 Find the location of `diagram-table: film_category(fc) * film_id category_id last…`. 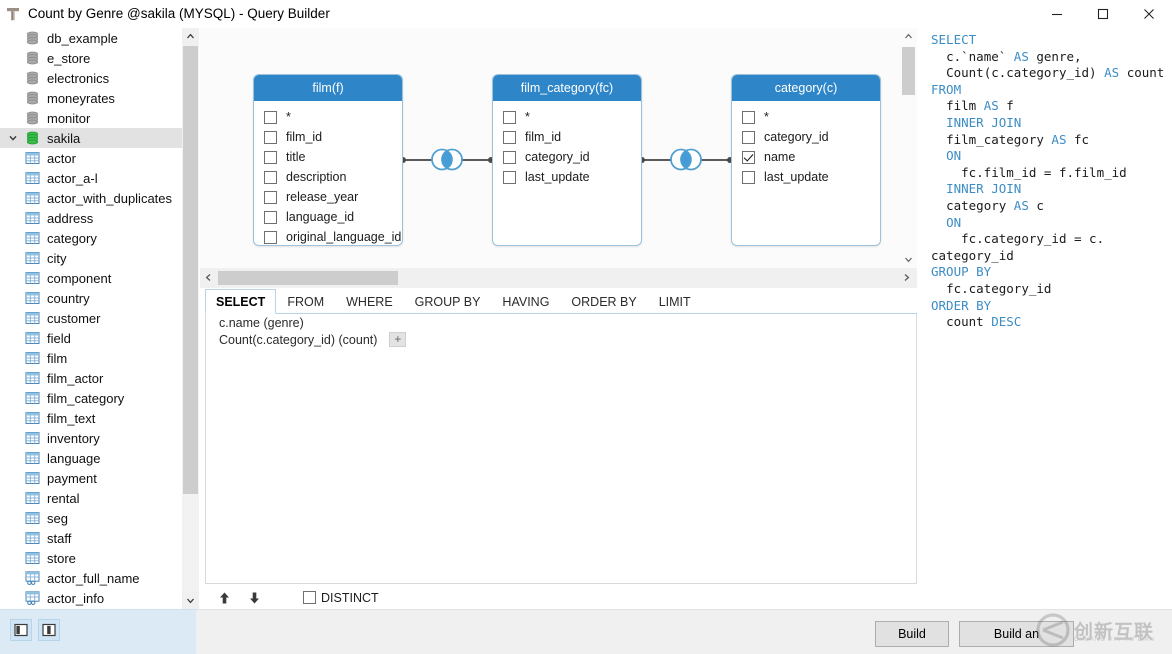

diagram-table: film_category(fc) * film_id category_id last… is located at coordinates (567, 160).